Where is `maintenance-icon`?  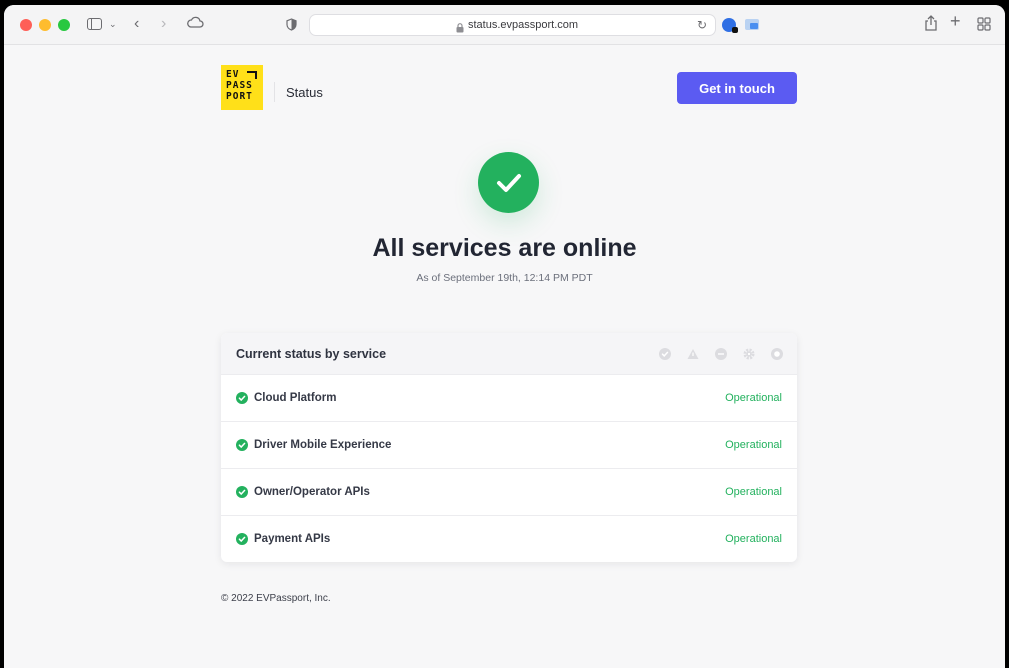
maintenance-icon is located at coordinates (749, 354).